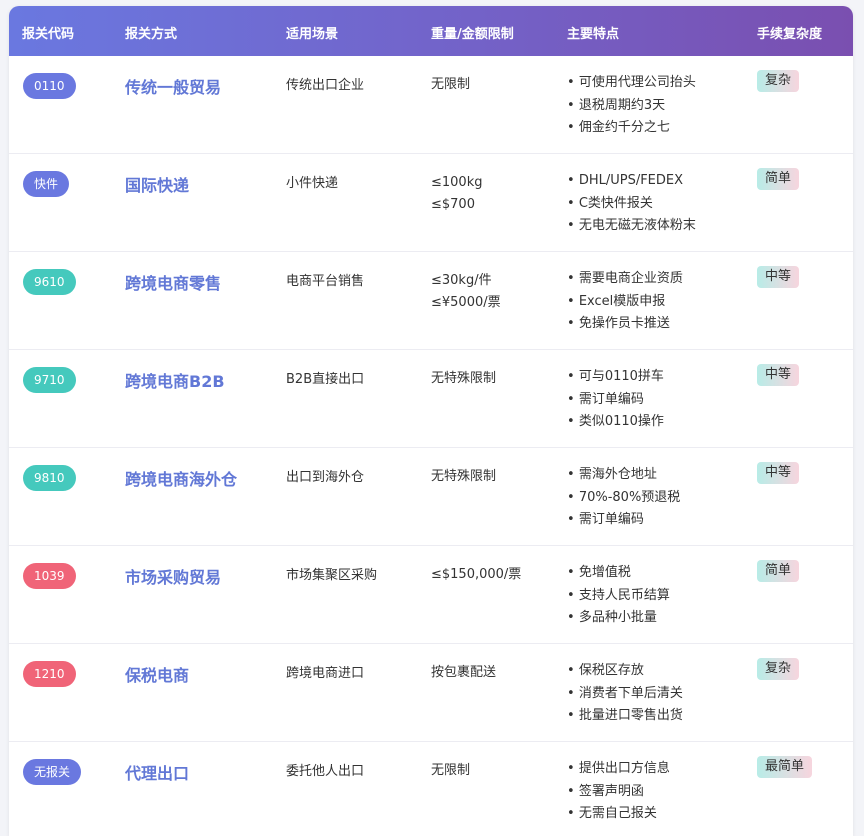  I want to click on complexity-badge: 最简单, so click(785, 767).